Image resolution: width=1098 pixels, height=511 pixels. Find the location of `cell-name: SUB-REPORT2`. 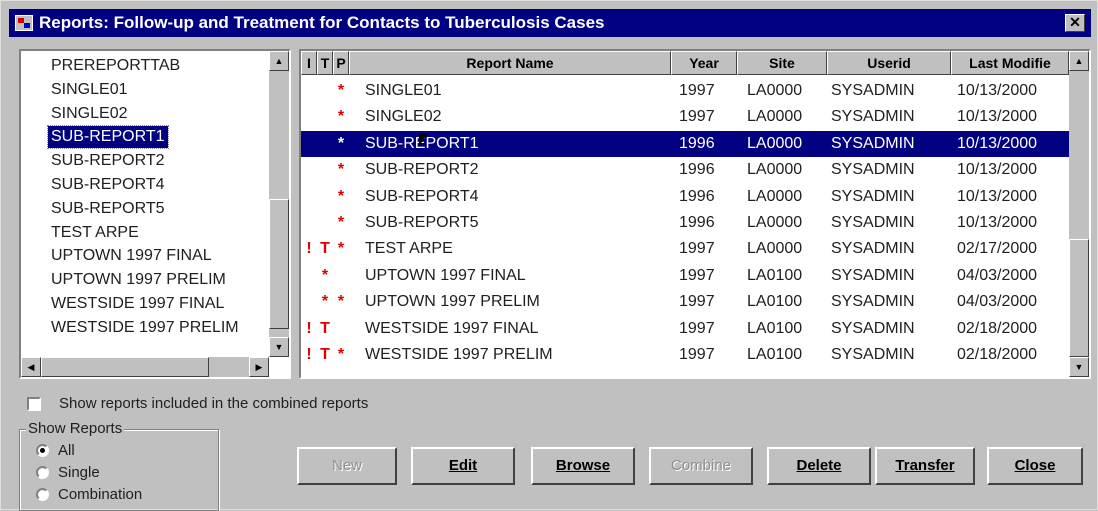

cell-name: SUB-REPORT2 is located at coordinates (422, 170).